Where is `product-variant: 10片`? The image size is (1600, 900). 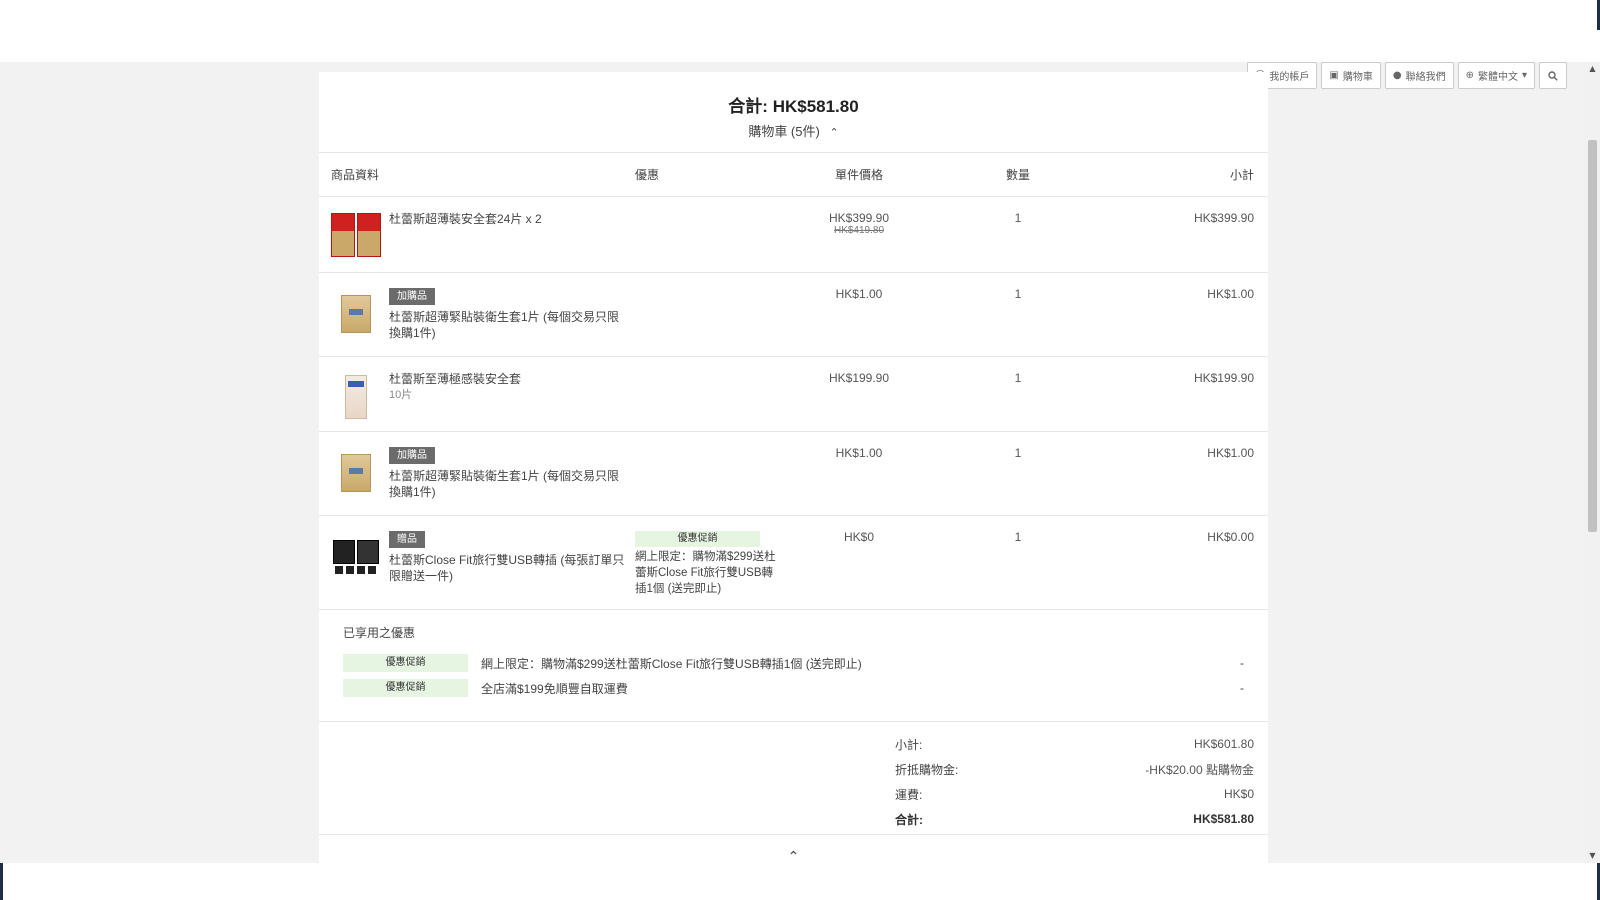
product-variant: 10片 is located at coordinates (401, 394).